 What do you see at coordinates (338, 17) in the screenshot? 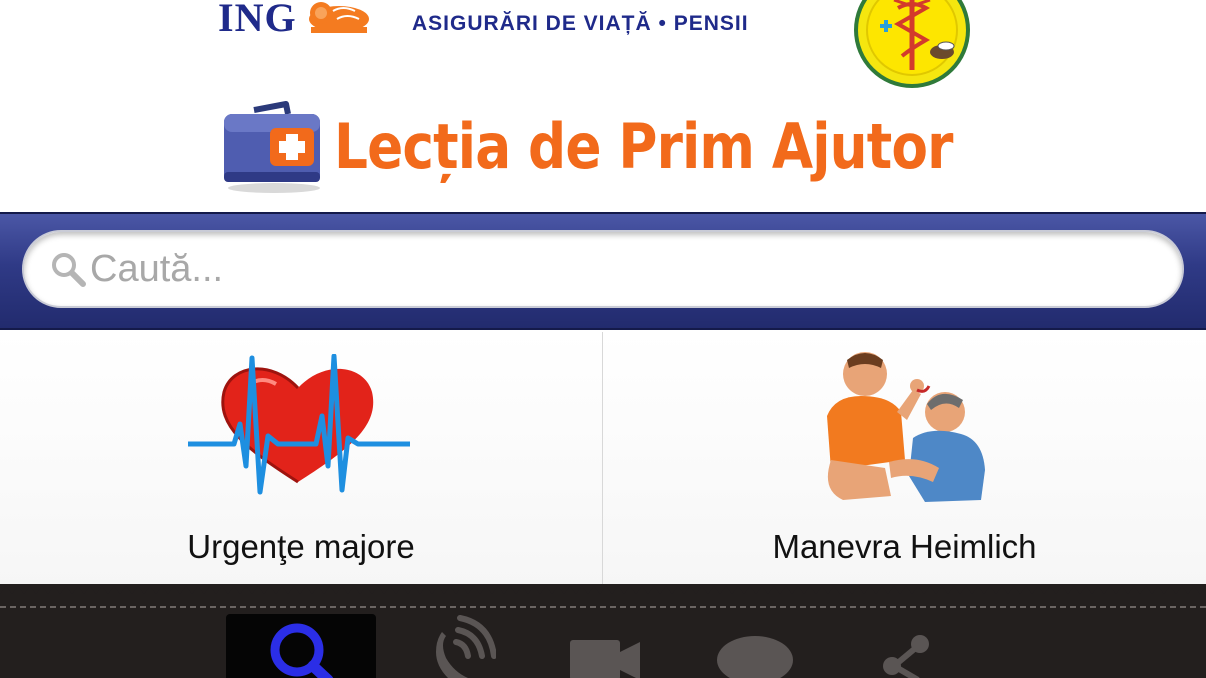
I see `lion-icon` at bounding box center [338, 17].